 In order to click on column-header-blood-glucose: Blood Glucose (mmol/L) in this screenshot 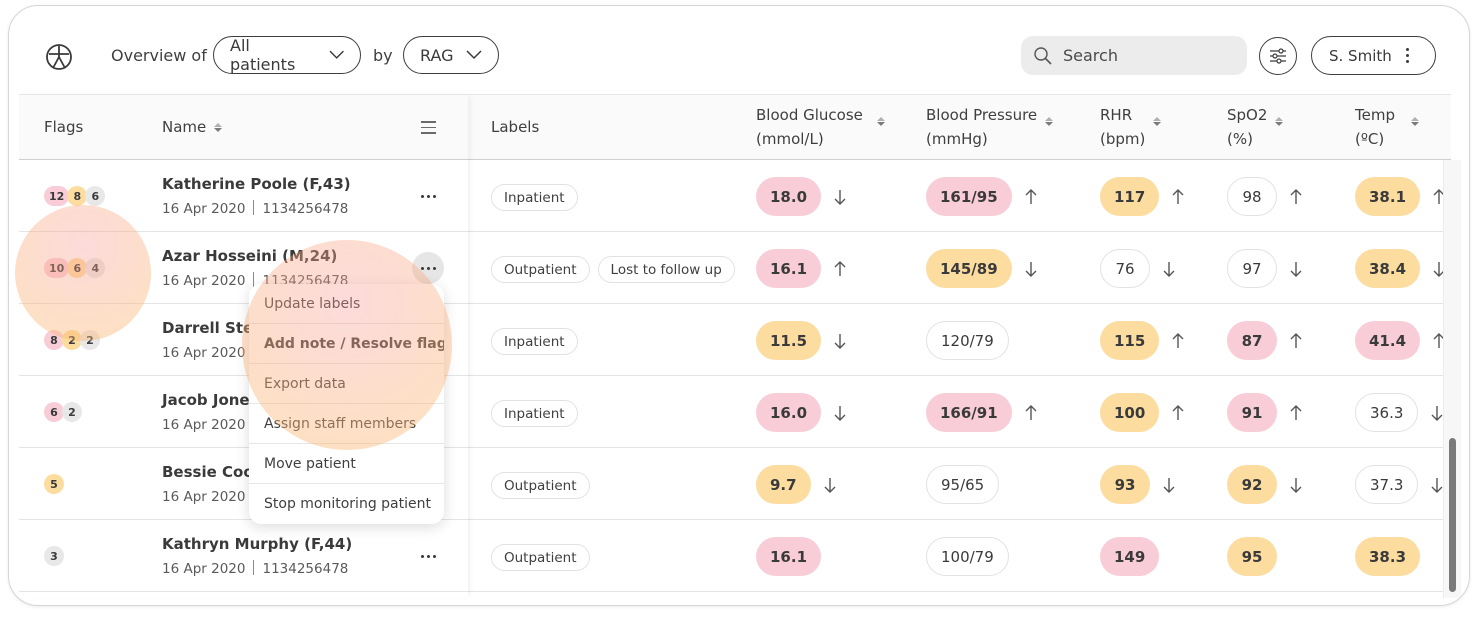, I will do `click(820, 127)`.